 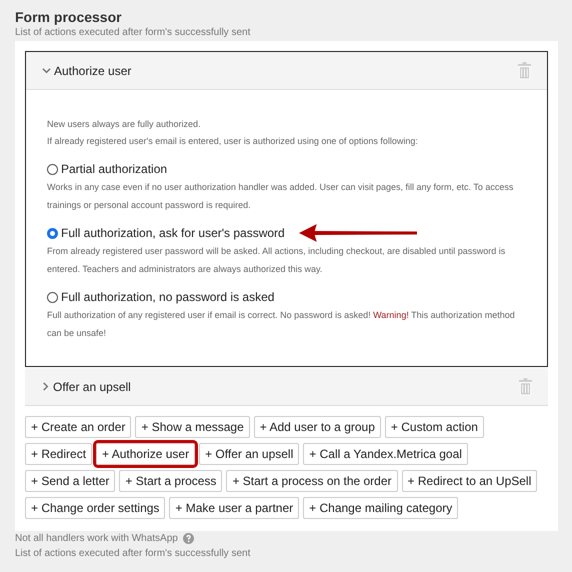 What do you see at coordinates (234, 508) in the screenshot?
I see `add-action-button: + Make user a partner` at bounding box center [234, 508].